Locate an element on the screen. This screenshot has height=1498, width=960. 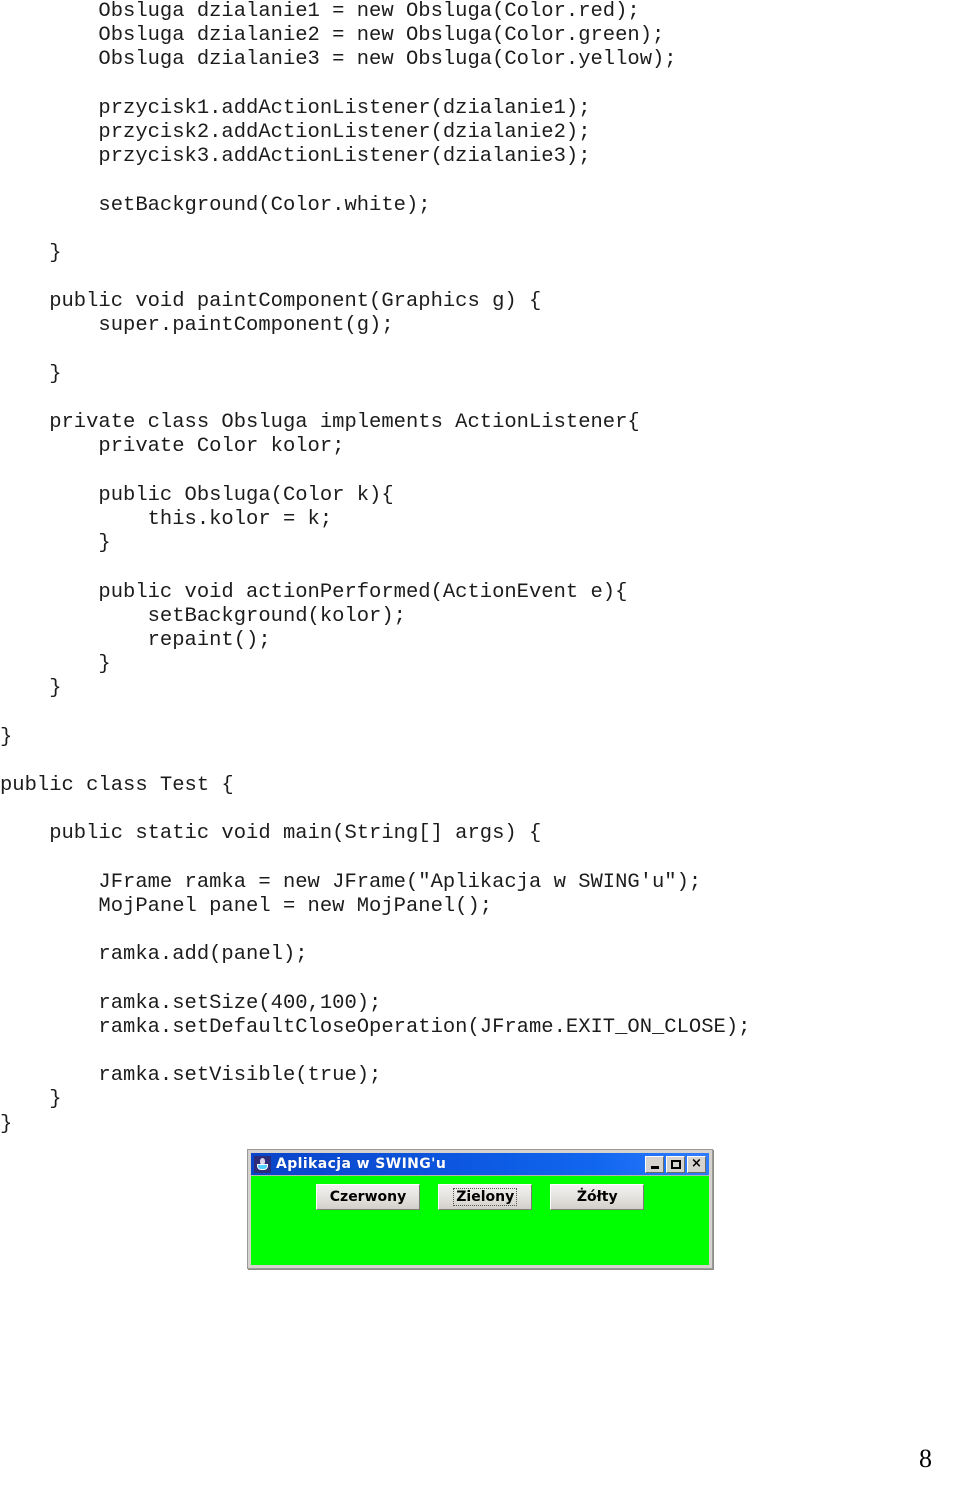
code-line: repaint(); is located at coordinates (135, 640).